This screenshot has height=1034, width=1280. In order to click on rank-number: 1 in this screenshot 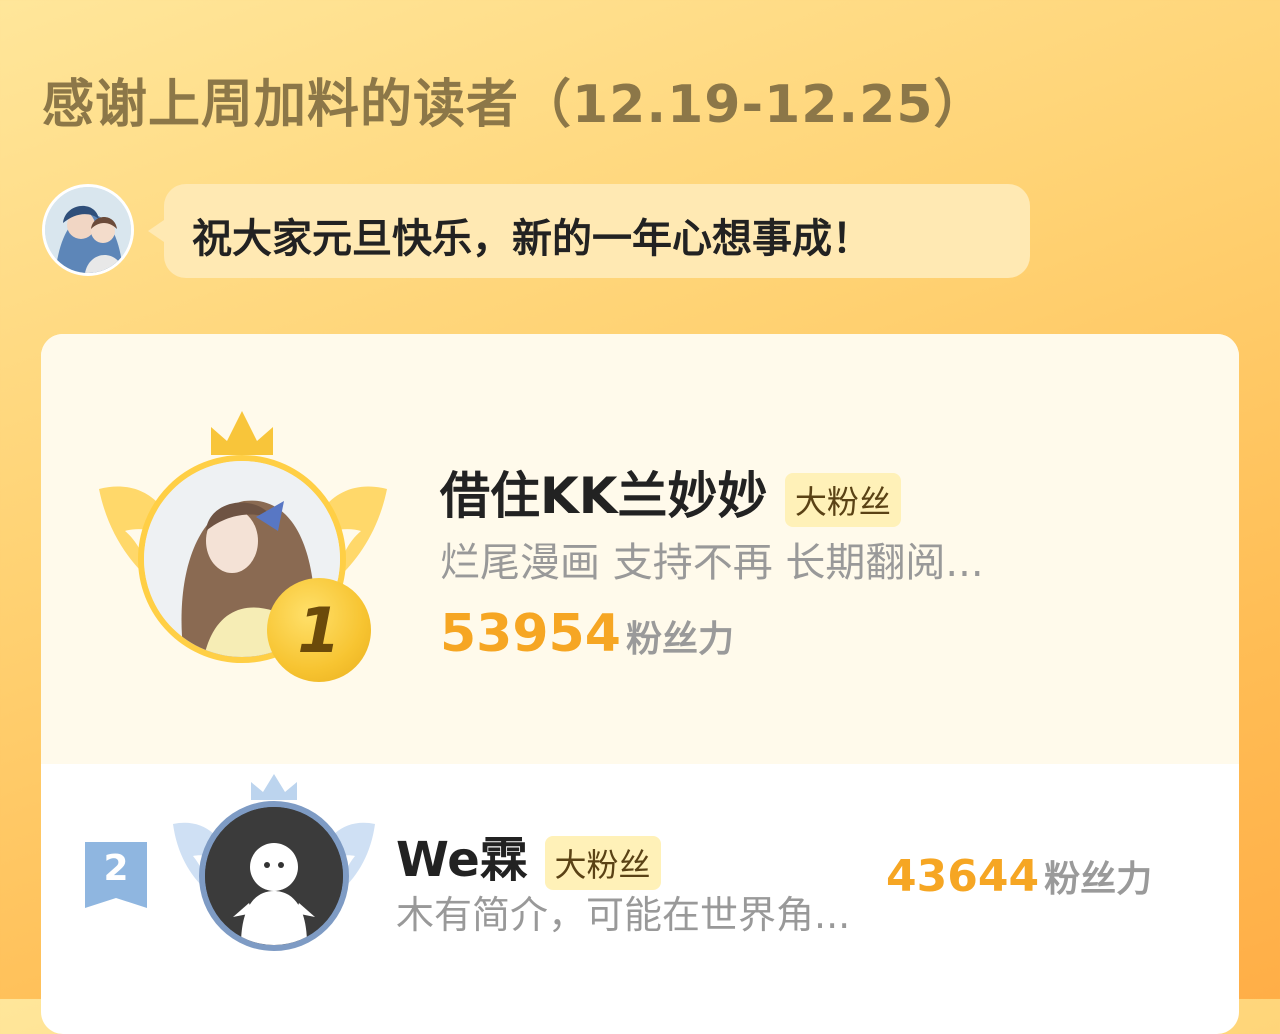, I will do `click(319, 630)`.